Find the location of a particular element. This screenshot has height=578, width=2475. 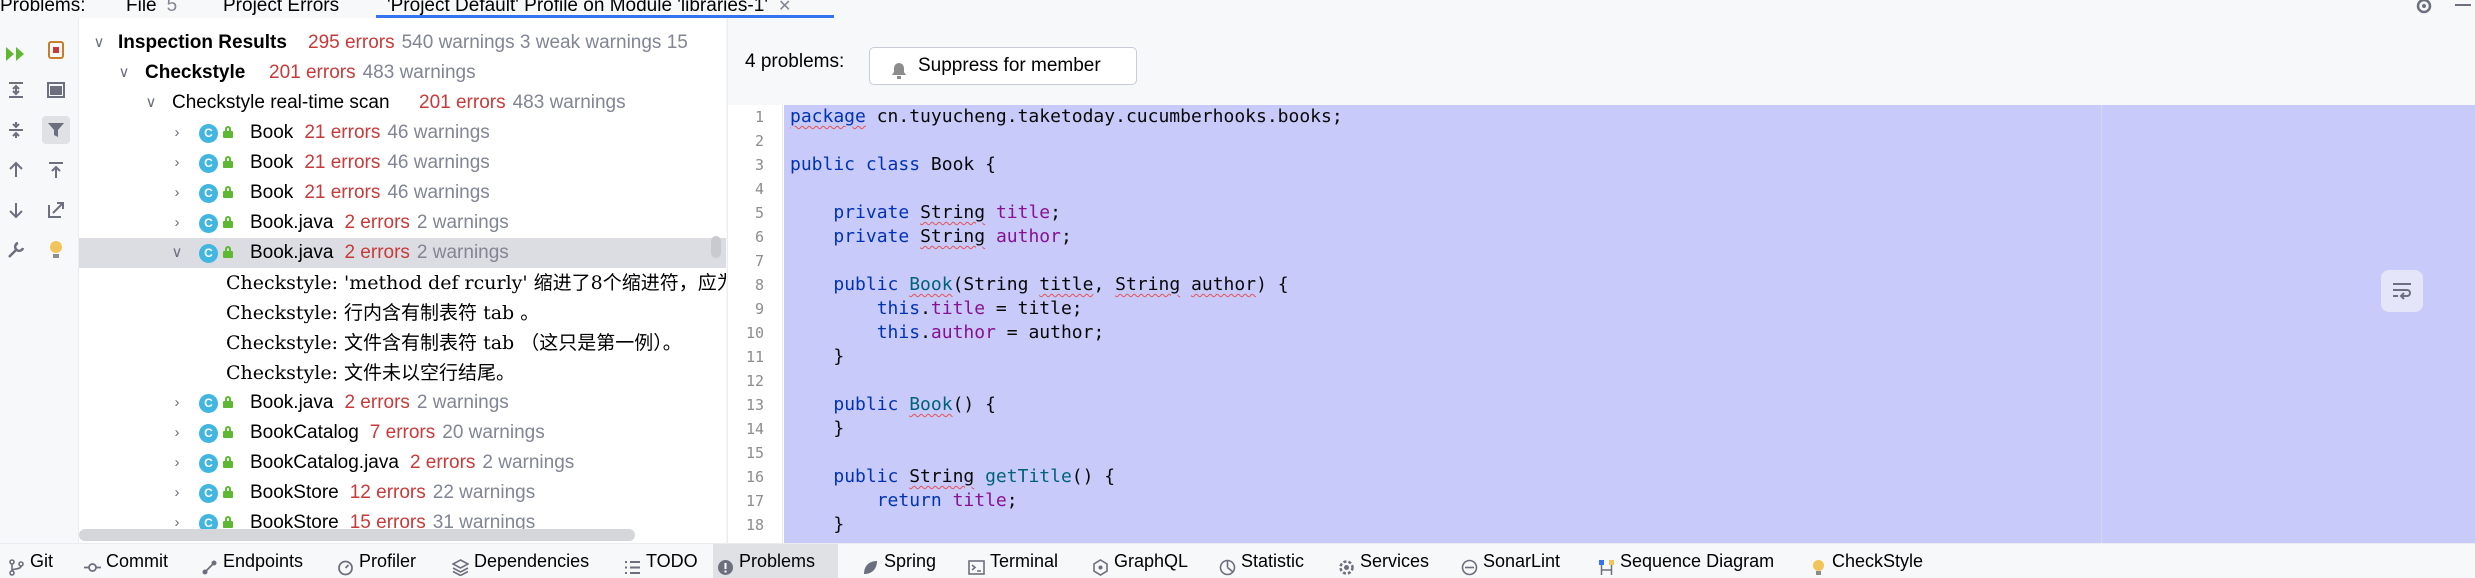

tool-sequence-diagram: Sequence Diagram is located at coordinates (1684, 561).